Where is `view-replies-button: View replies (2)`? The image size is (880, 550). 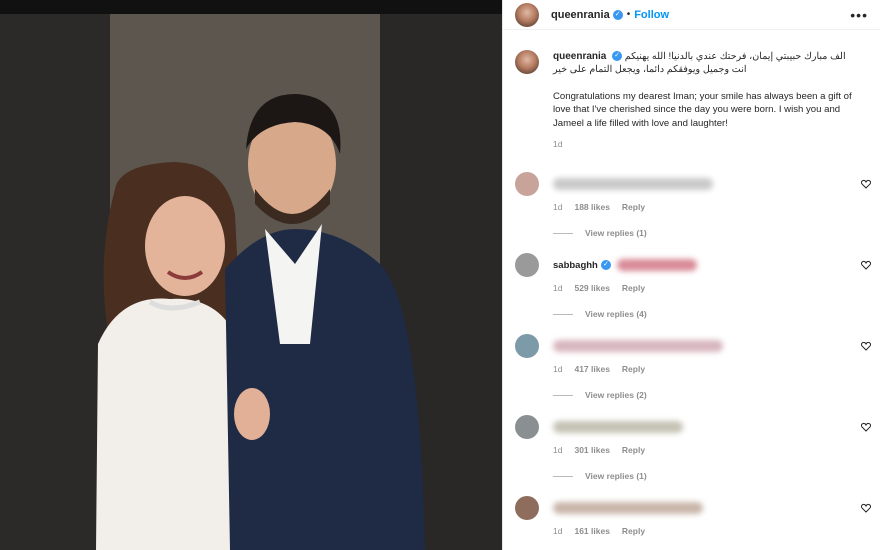
view-replies-button: View replies (2) is located at coordinates (712, 395).